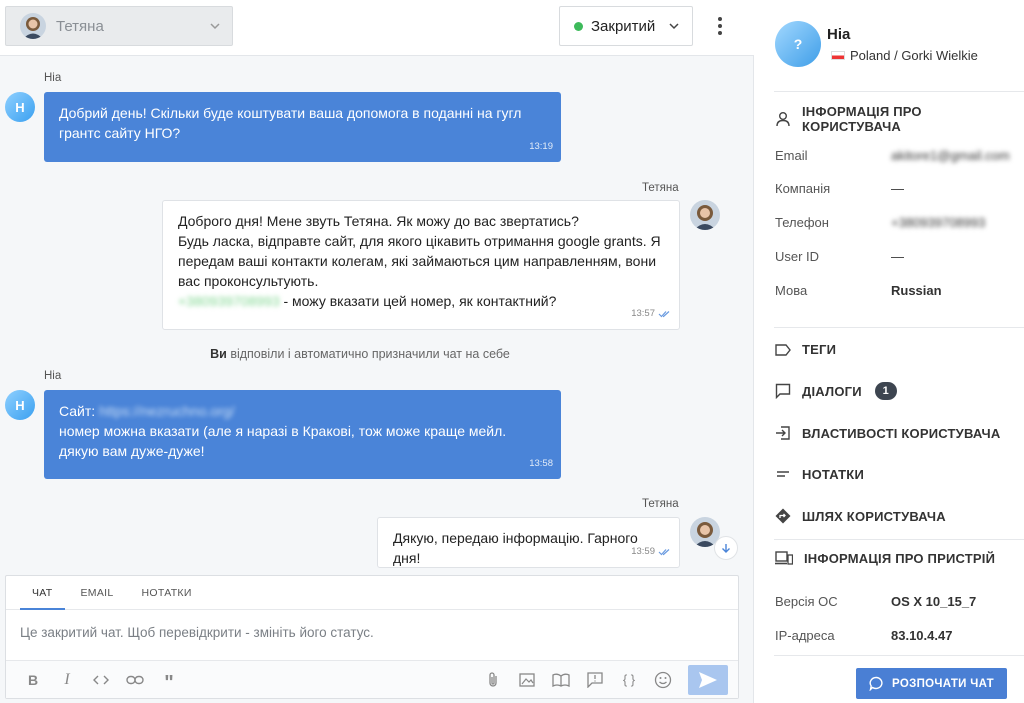 This screenshot has height=703, width=1024. Describe the element at coordinates (885, 391) in the screenshot. I see `dialogs-count-badge: 1` at that location.